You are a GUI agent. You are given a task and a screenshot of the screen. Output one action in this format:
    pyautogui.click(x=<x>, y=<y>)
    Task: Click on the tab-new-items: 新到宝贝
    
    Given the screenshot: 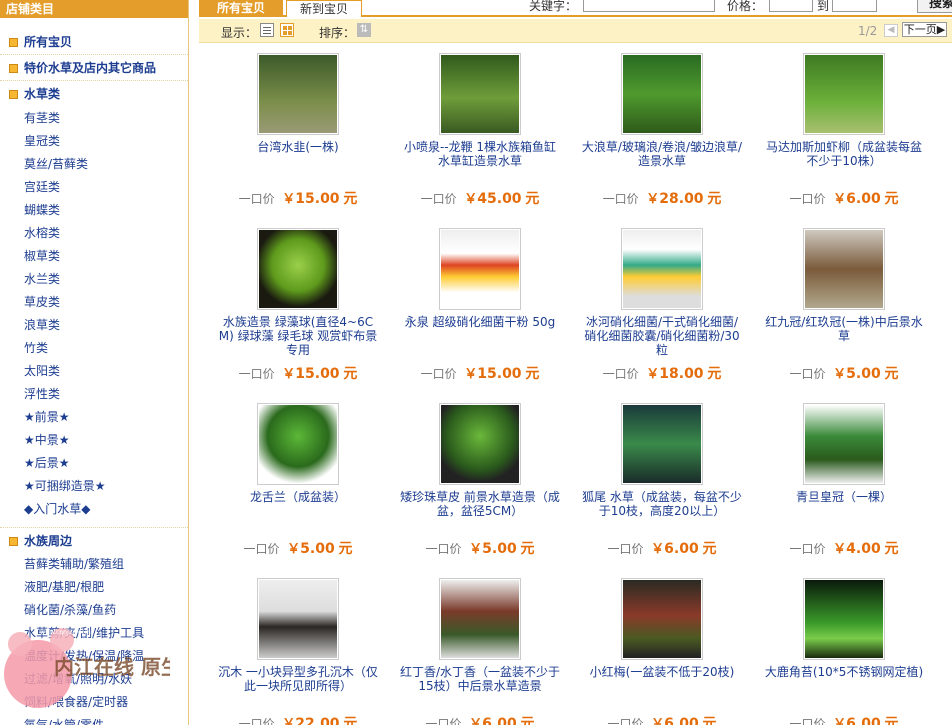 What is the action you would take?
    pyautogui.click(x=324, y=8)
    